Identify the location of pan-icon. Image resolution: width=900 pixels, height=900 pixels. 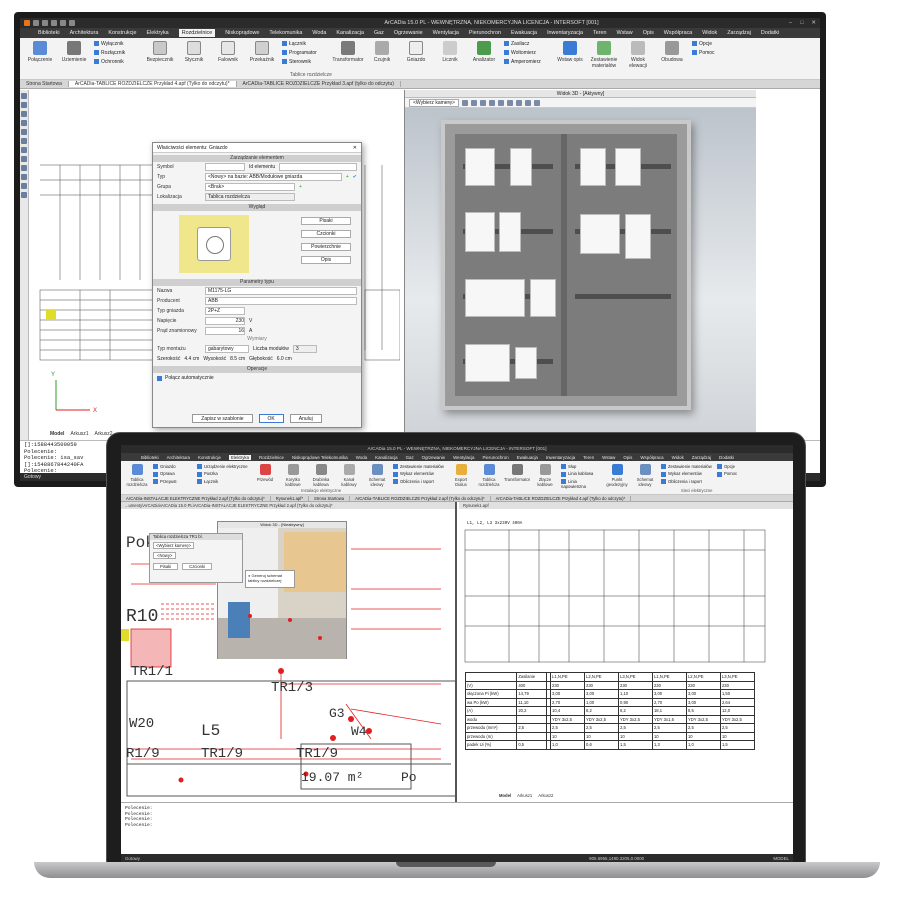
(473, 102).